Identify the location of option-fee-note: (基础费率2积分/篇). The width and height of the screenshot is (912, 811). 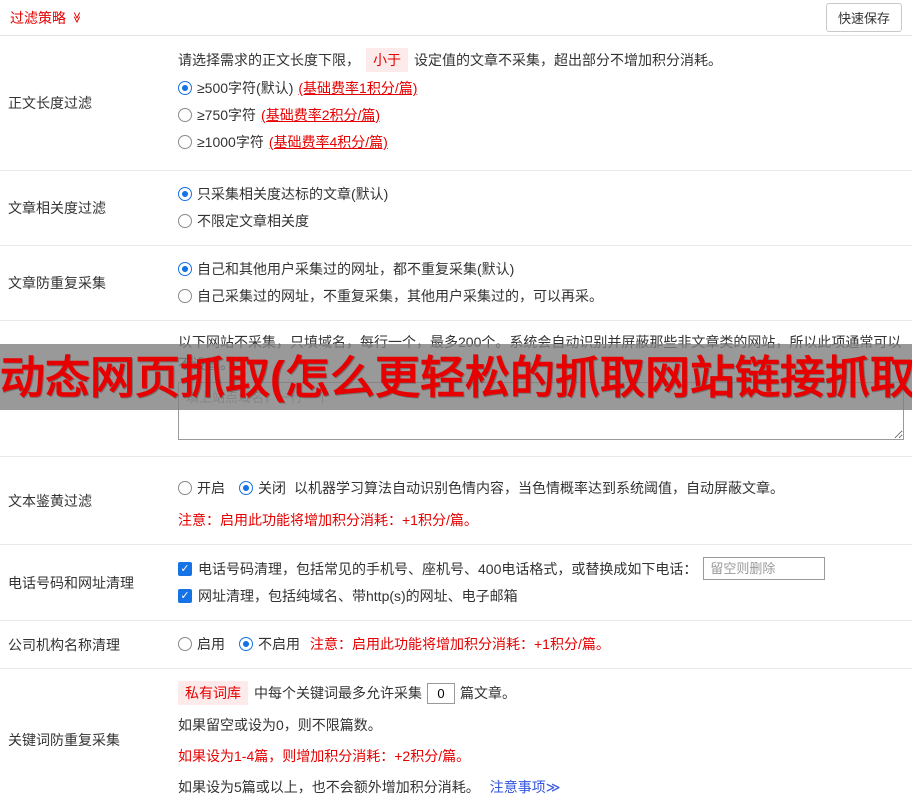
(321, 115).